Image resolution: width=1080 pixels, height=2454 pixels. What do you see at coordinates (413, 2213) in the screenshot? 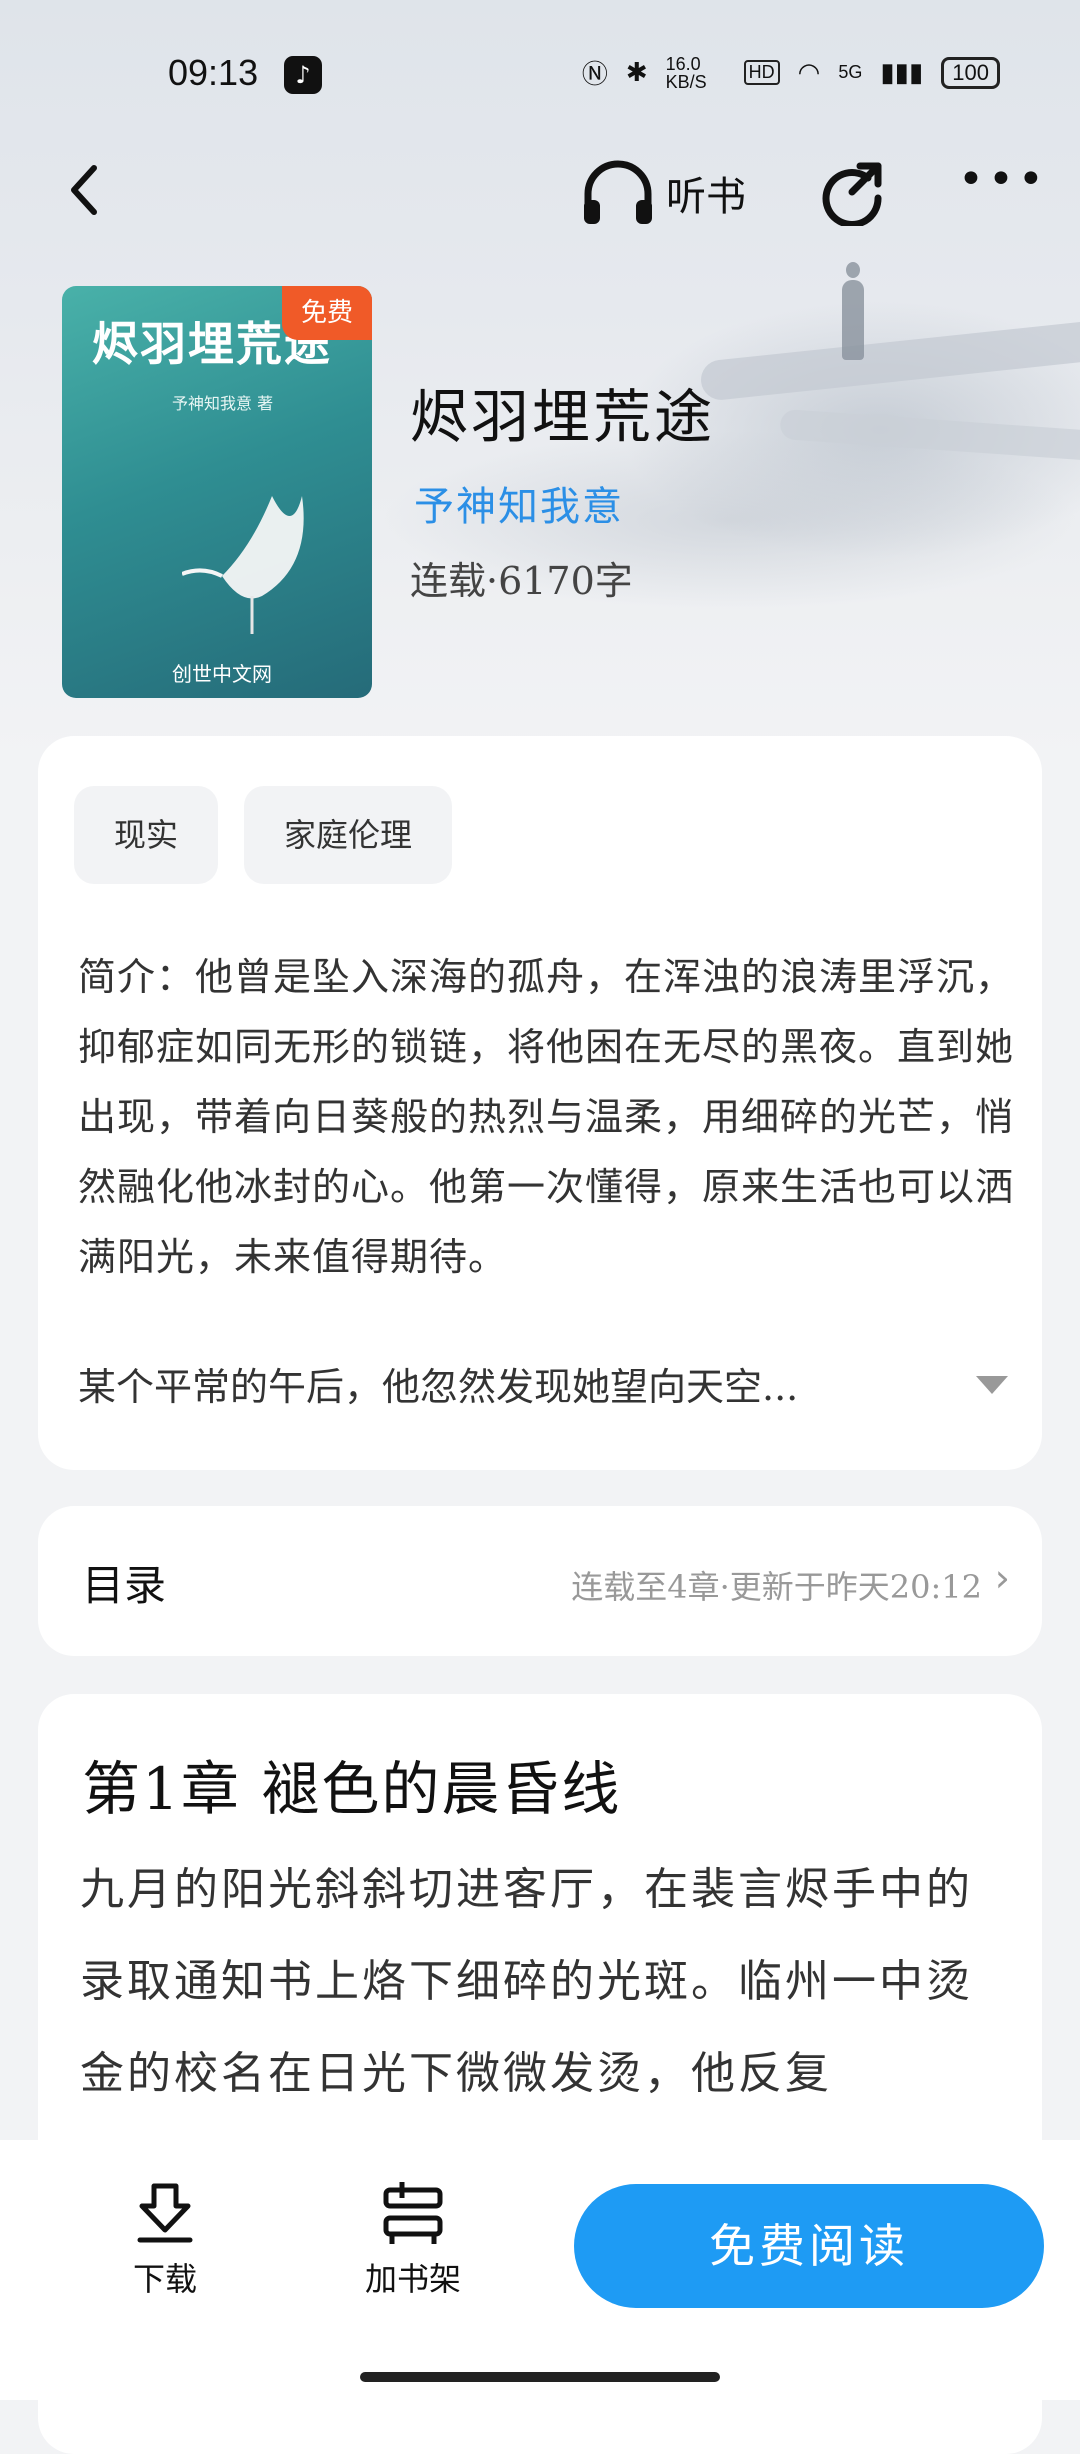
I see `bookshelf-icon` at bounding box center [413, 2213].